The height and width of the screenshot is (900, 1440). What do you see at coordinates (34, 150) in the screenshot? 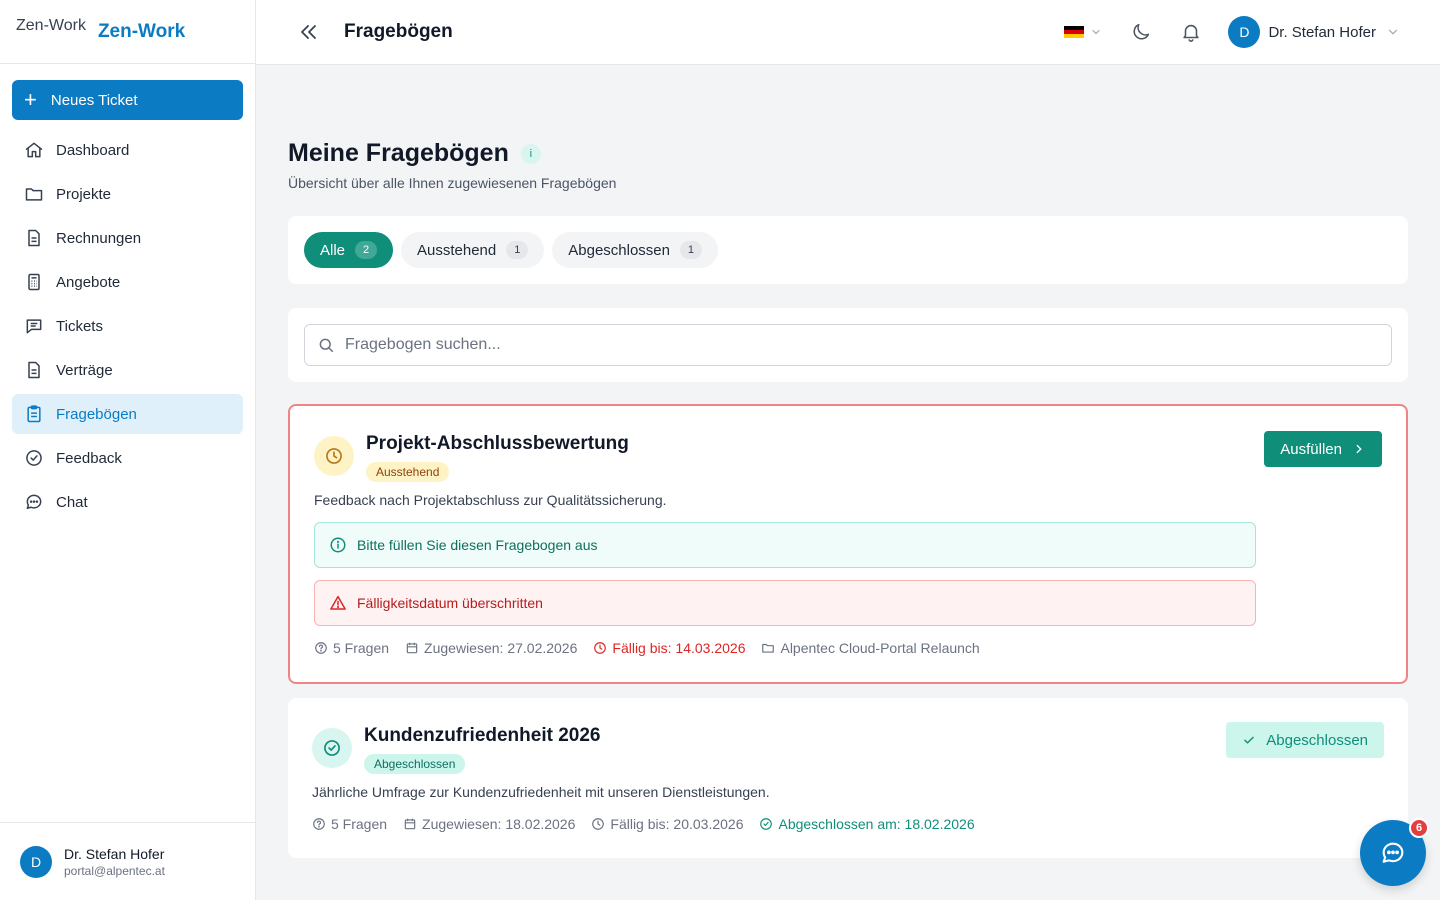
I see `home-icon` at bounding box center [34, 150].